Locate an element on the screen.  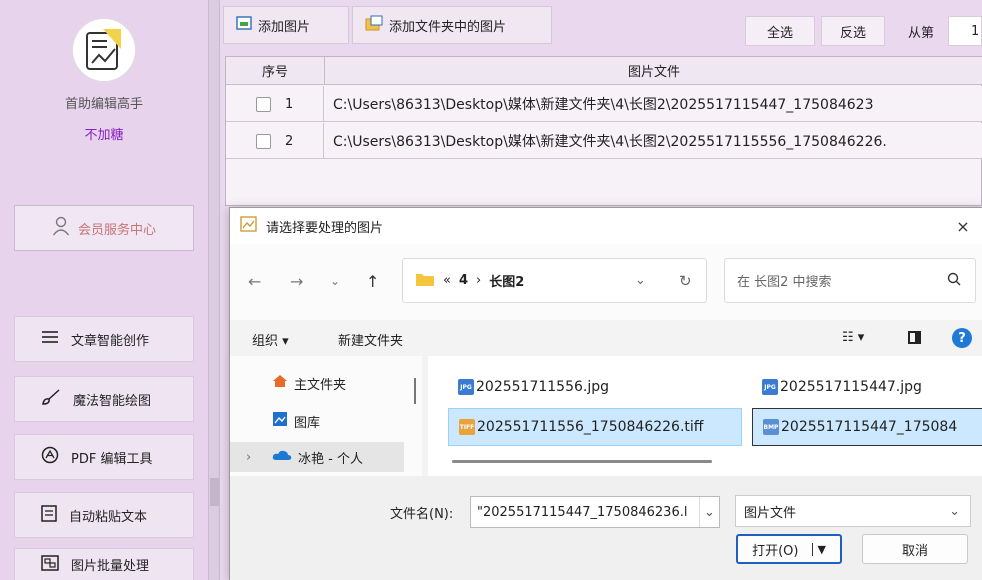
sidebar-item-label: 自动粘贴文本 is located at coordinates (108, 517).